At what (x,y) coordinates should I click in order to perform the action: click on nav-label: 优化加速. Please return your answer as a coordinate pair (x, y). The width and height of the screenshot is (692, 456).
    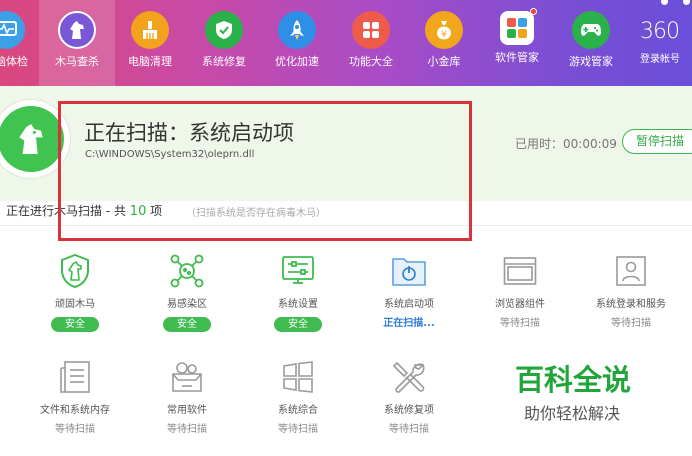
    Looking at the image, I should click on (297, 61).